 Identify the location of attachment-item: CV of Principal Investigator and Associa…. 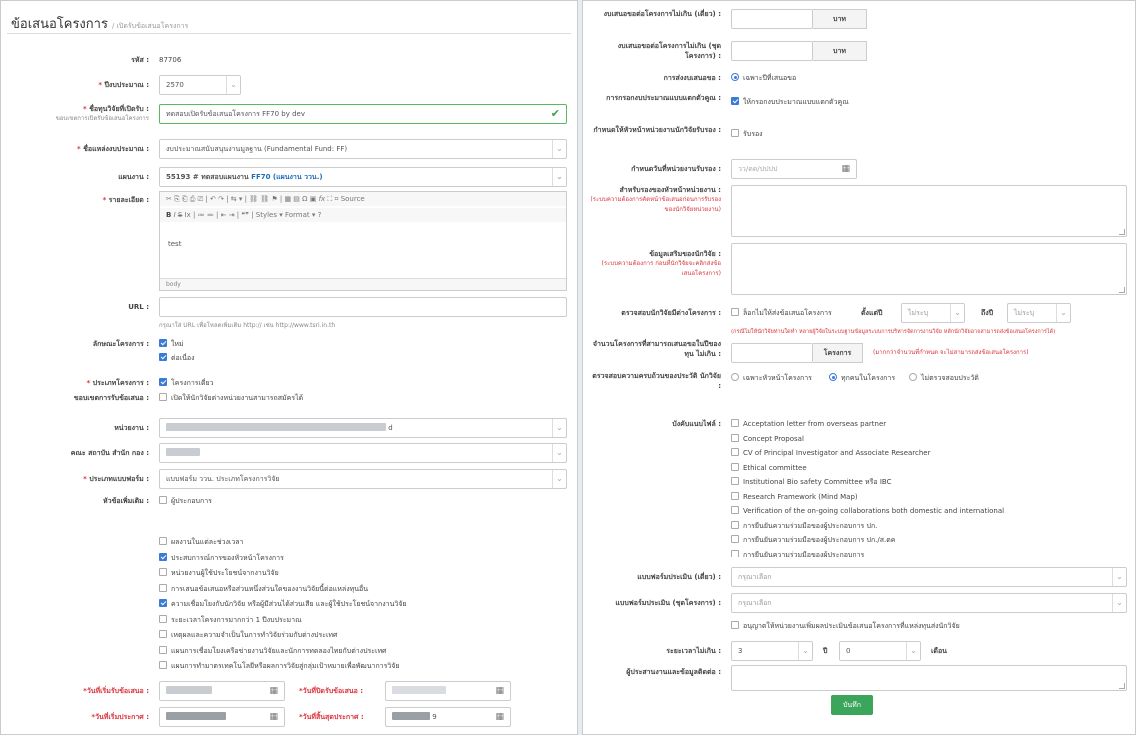
(831, 453).